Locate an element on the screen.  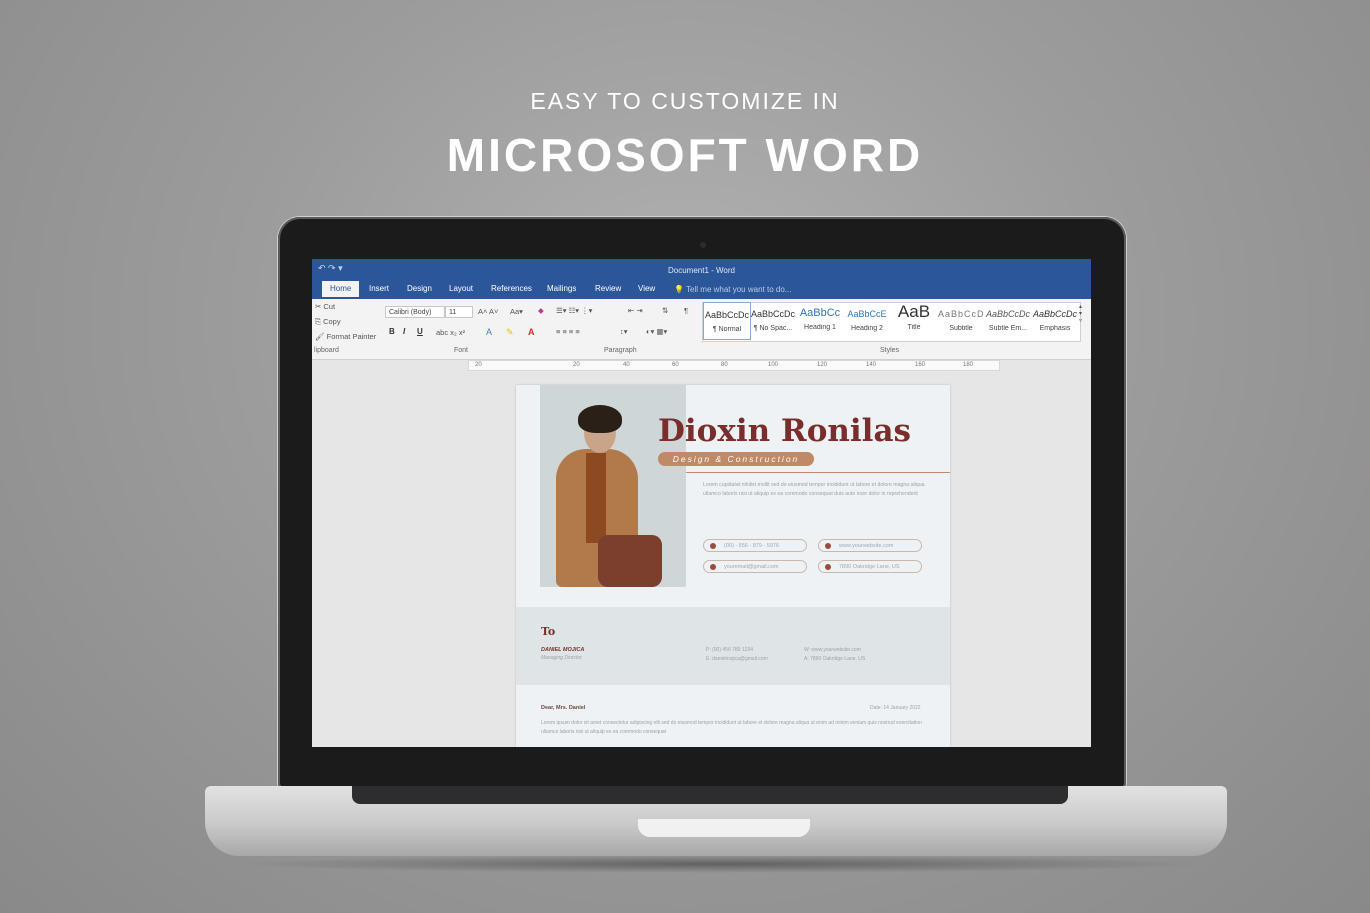
ruler-tick: 100 is located at coordinates (773, 365).